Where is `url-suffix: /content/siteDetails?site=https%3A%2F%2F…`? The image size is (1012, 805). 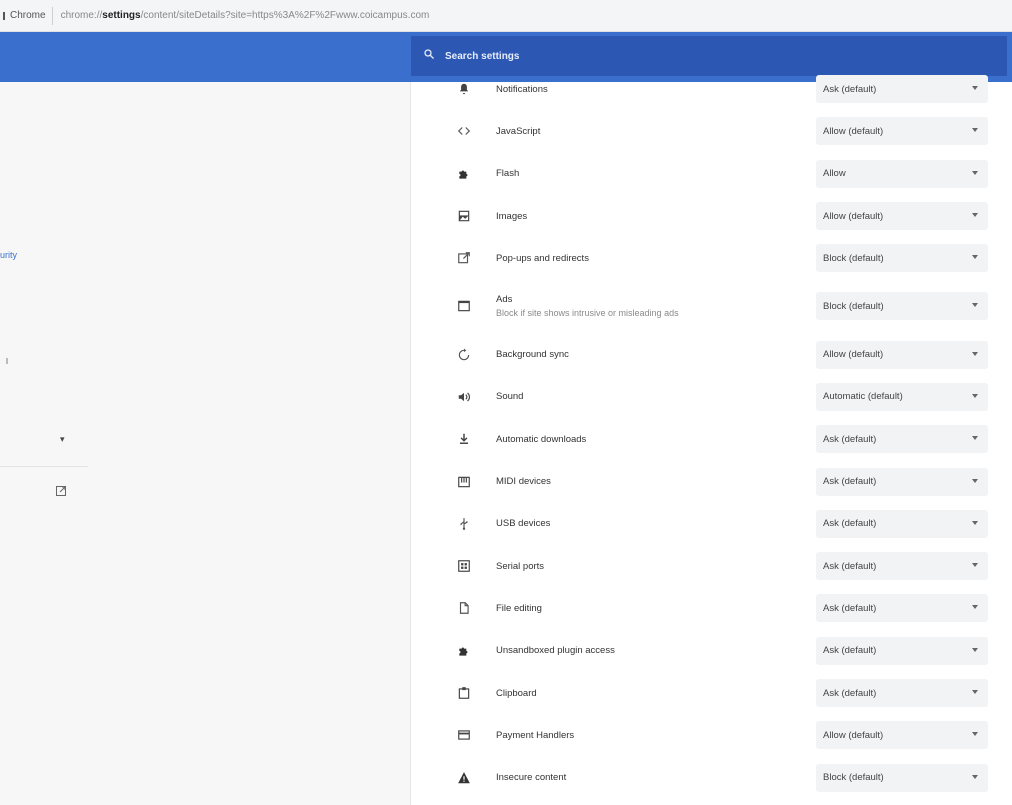 url-suffix: /content/siteDetails?site=https%3A%2F%2F… is located at coordinates (285, 15).